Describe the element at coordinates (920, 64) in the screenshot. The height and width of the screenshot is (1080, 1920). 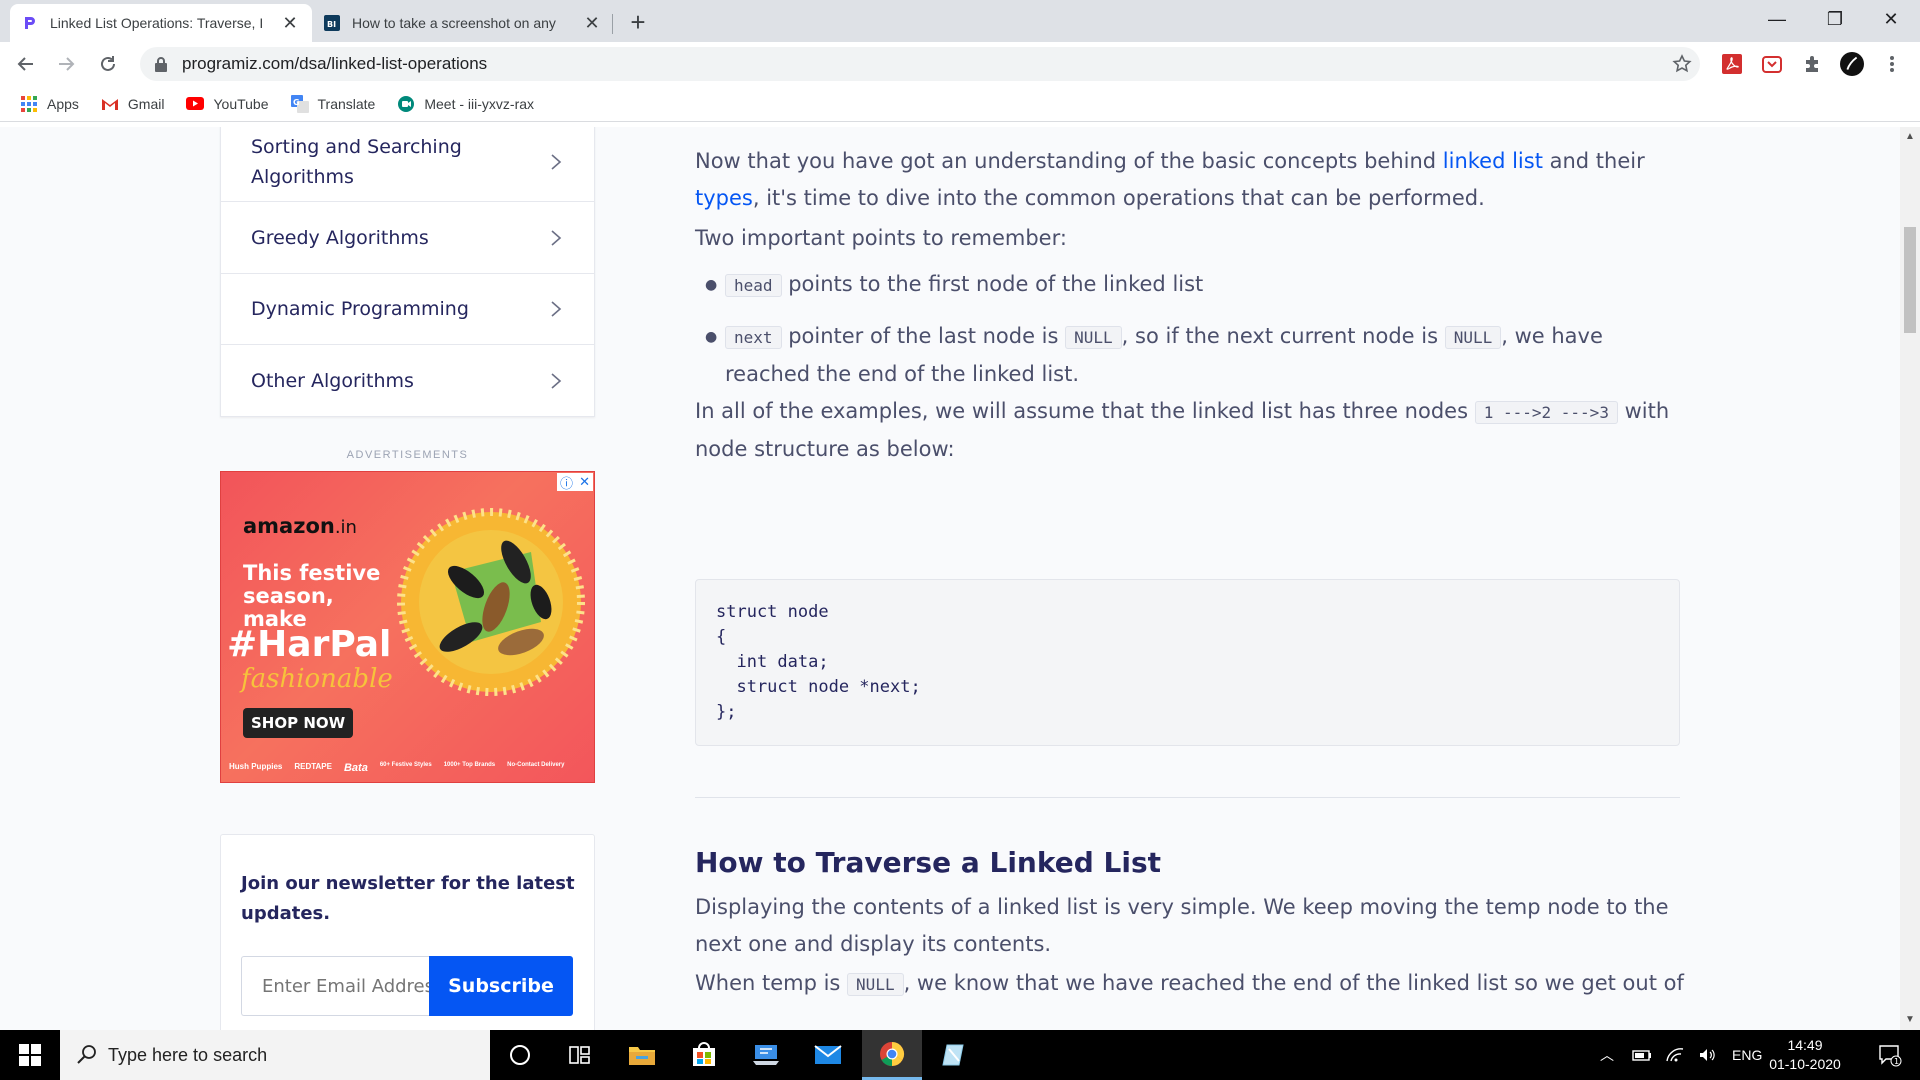
I see `address-bar: programiz.com/dsa/linked-list-operations` at that location.